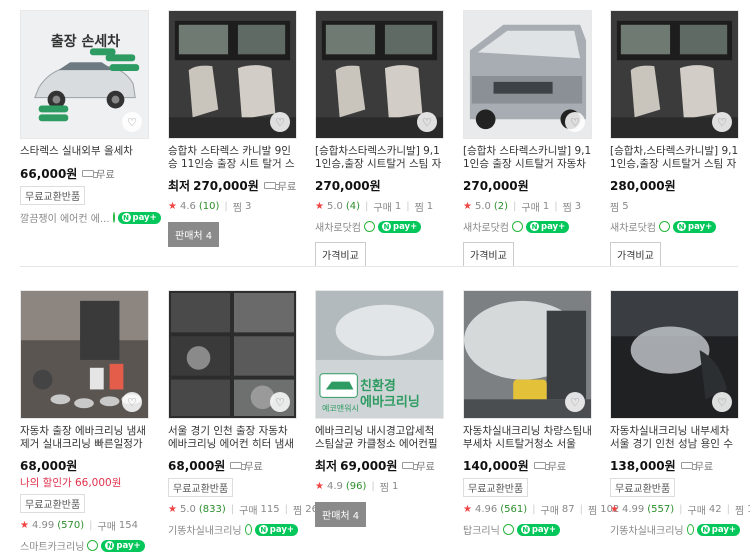 This screenshot has width=750, height=560. Describe the element at coordinates (85, 173) in the screenshot. I see `price-line: 66,000원 무료` at that location.